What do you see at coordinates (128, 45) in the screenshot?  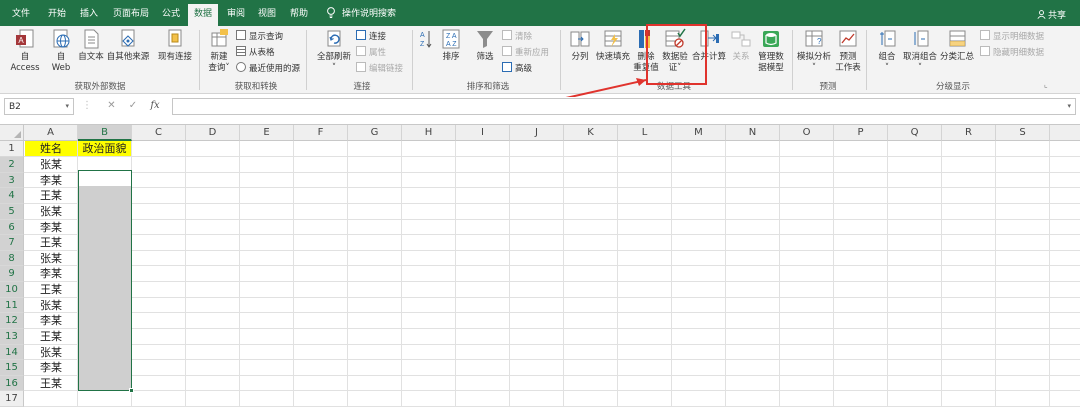 I see `from-other-sources-button: 自其他来源` at bounding box center [128, 45].